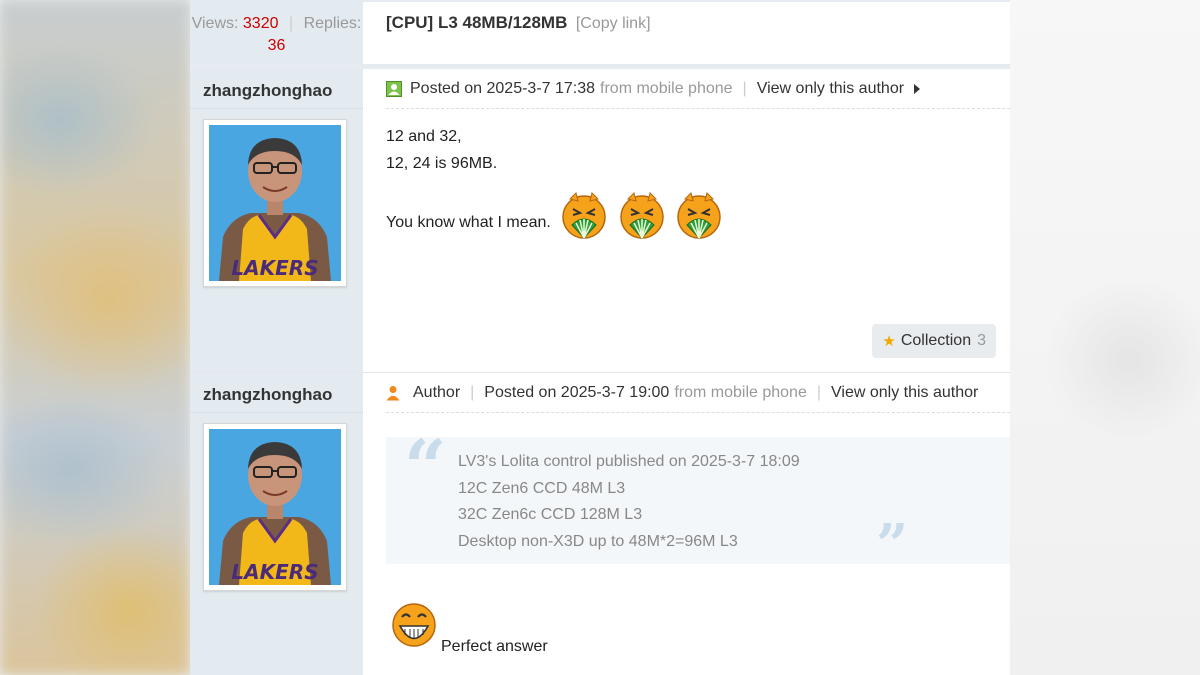 The height and width of the screenshot is (675, 1200). I want to click on collection-button: ★ Collection 3, so click(934, 341).